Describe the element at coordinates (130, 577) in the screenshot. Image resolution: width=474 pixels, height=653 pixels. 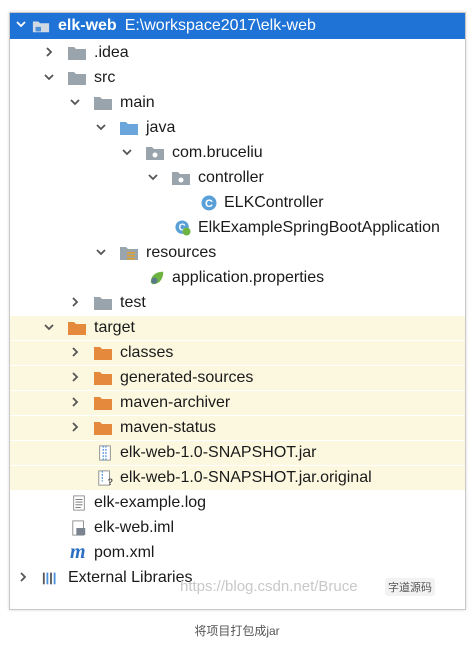
I see `tree-item-label: External Libraries` at that location.